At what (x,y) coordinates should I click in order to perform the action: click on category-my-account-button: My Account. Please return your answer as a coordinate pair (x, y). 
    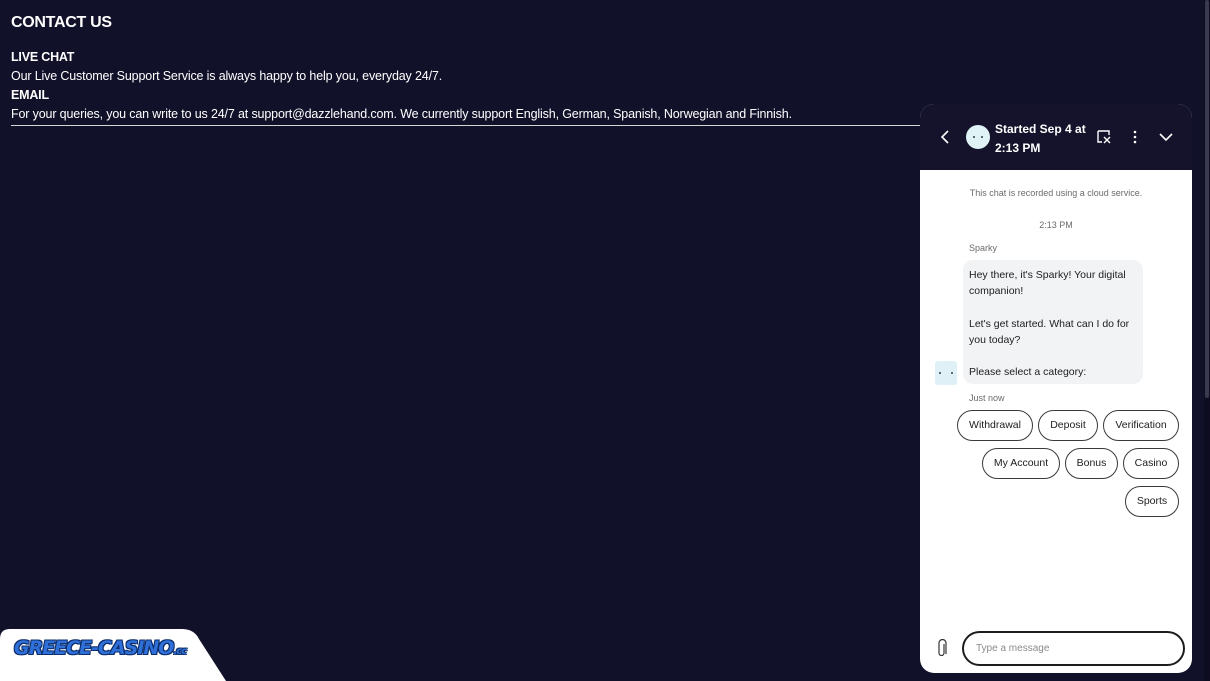
    Looking at the image, I should click on (1021, 463).